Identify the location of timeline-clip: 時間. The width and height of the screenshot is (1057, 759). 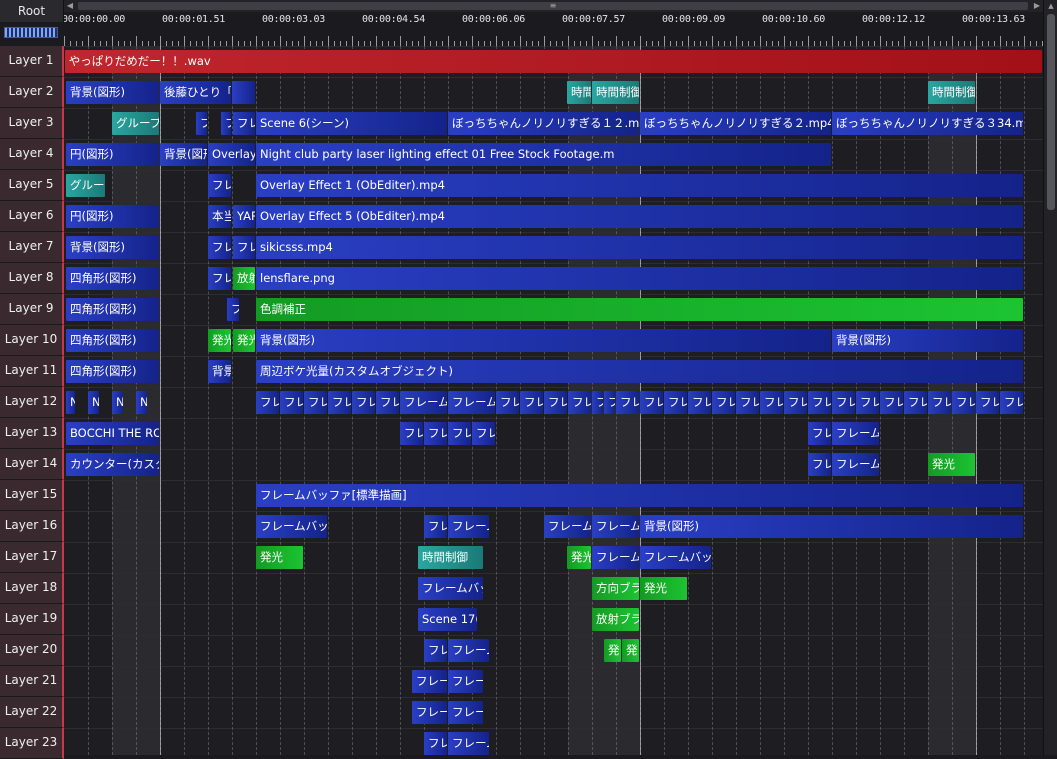
(579, 92).